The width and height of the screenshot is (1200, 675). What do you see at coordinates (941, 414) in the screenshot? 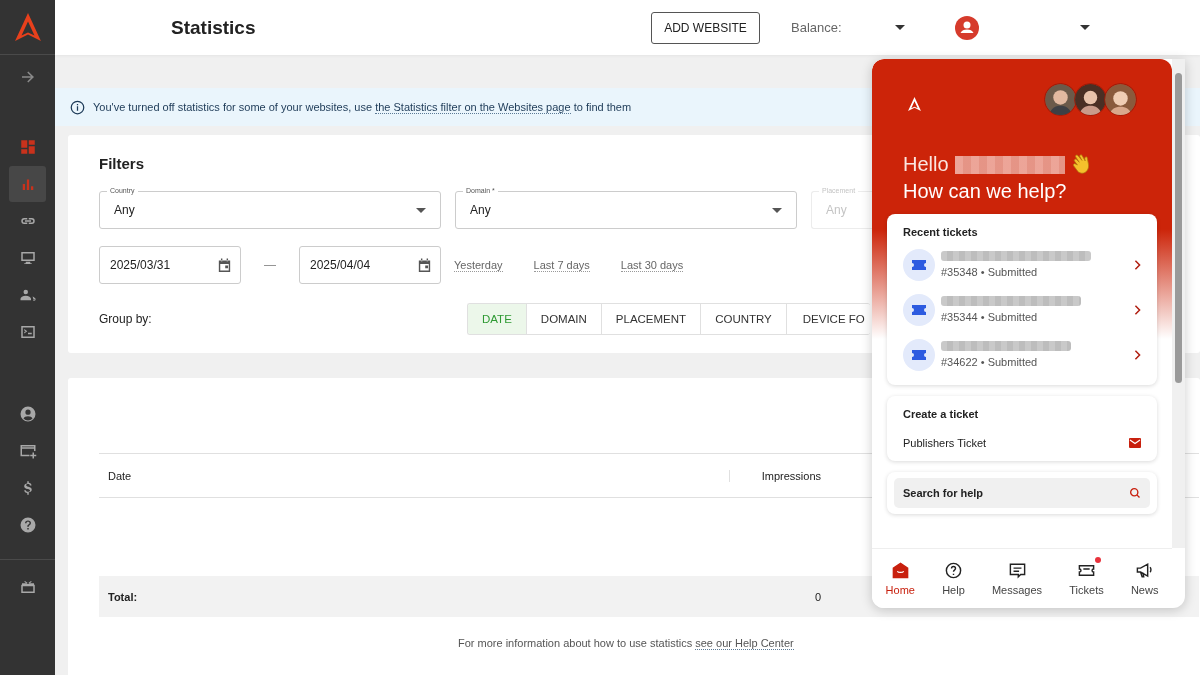
I see `create-ticket-title: Create a ticket` at bounding box center [941, 414].